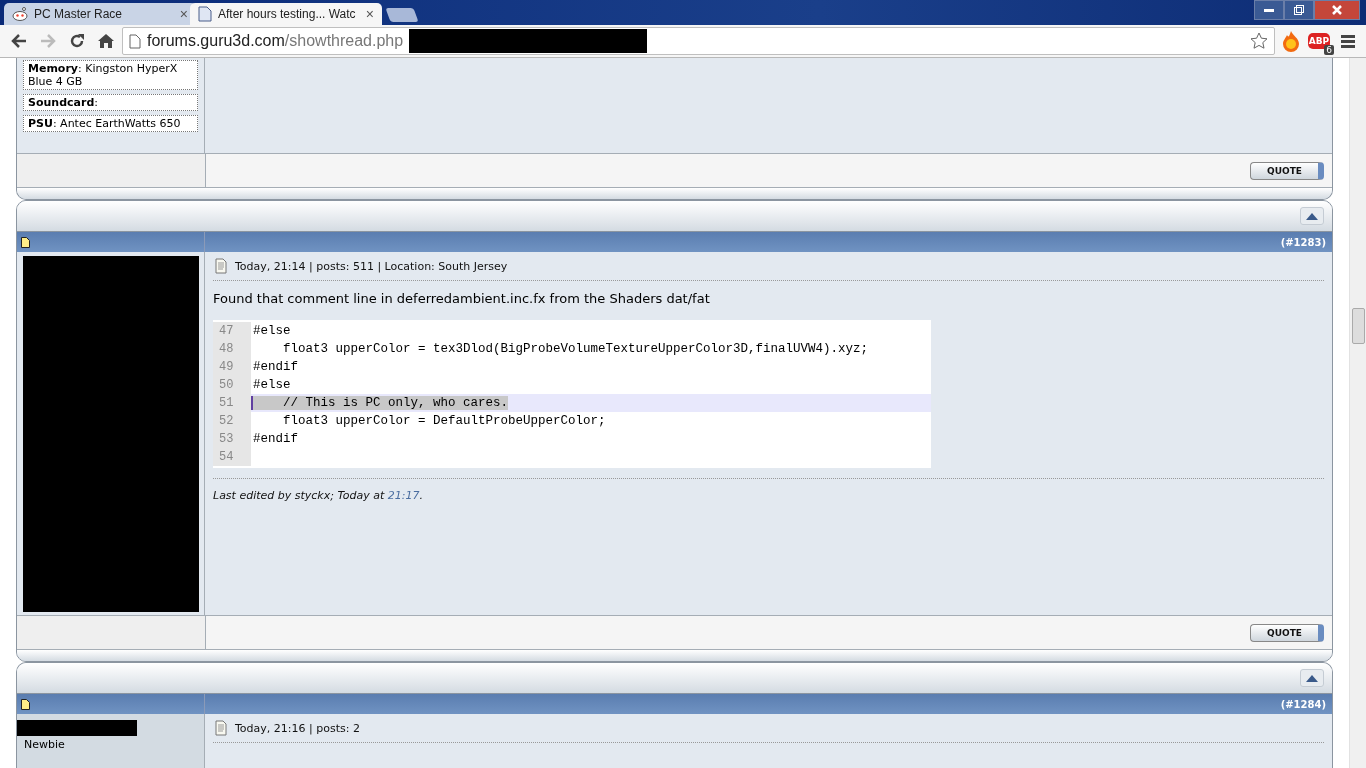 Image resolution: width=1366 pixels, height=768 pixels. I want to click on line-number: 54, so click(232, 457).